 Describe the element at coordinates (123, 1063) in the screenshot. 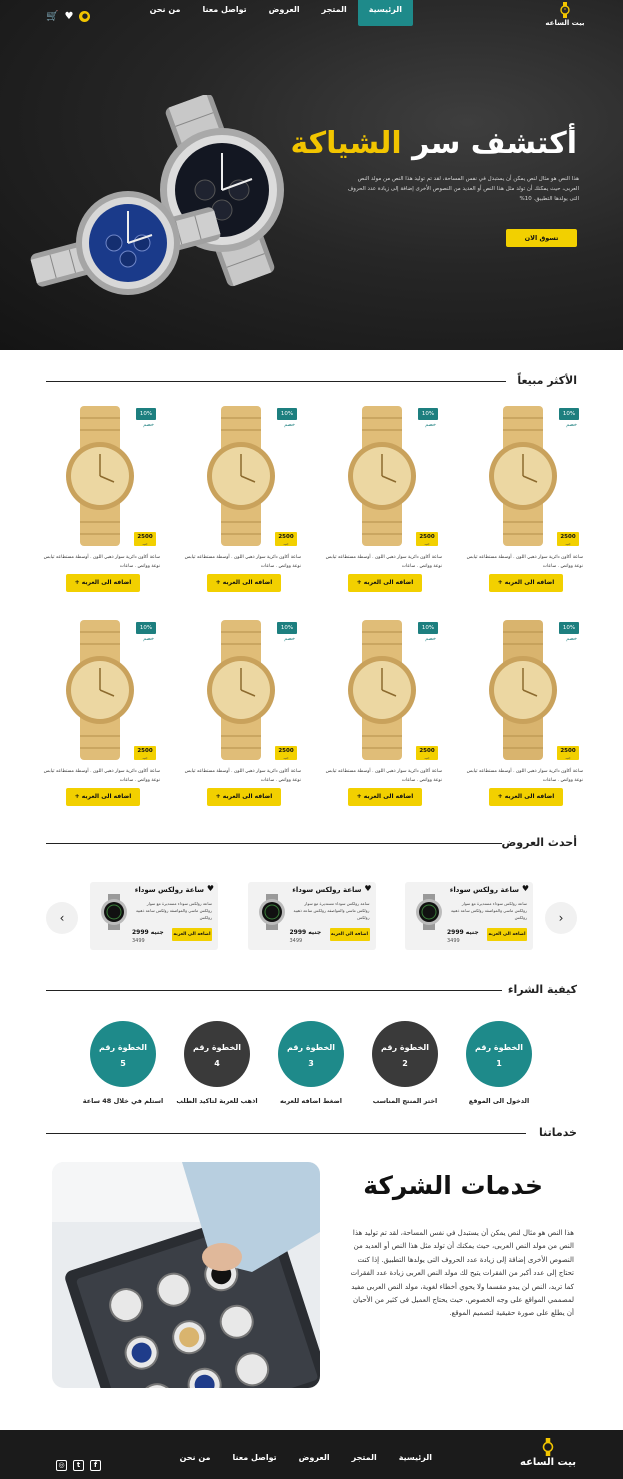

I see `step-number: 5` at that location.